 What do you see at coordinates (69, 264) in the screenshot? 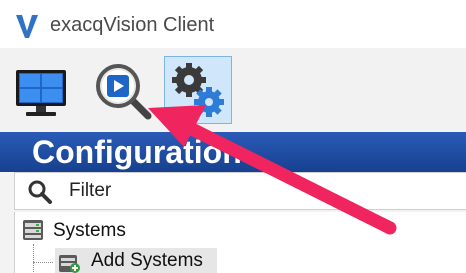
I see `add-system-icon` at bounding box center [69, 264].